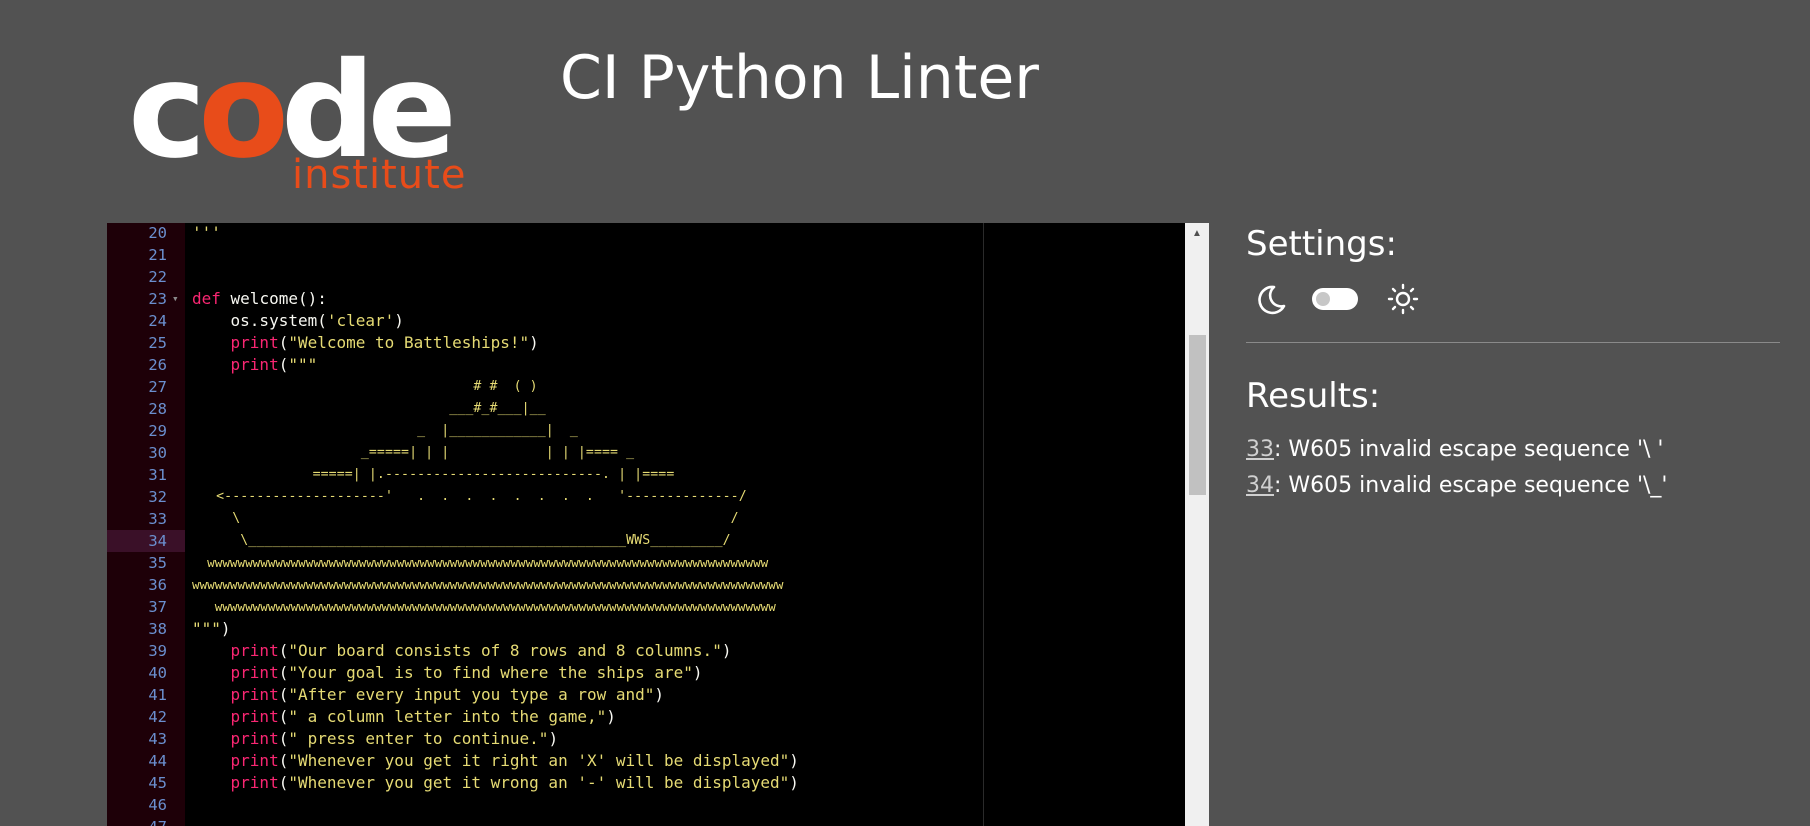 This screenshot has height=826, width=1810. I want to click on code-text: """), so click(211, 628).